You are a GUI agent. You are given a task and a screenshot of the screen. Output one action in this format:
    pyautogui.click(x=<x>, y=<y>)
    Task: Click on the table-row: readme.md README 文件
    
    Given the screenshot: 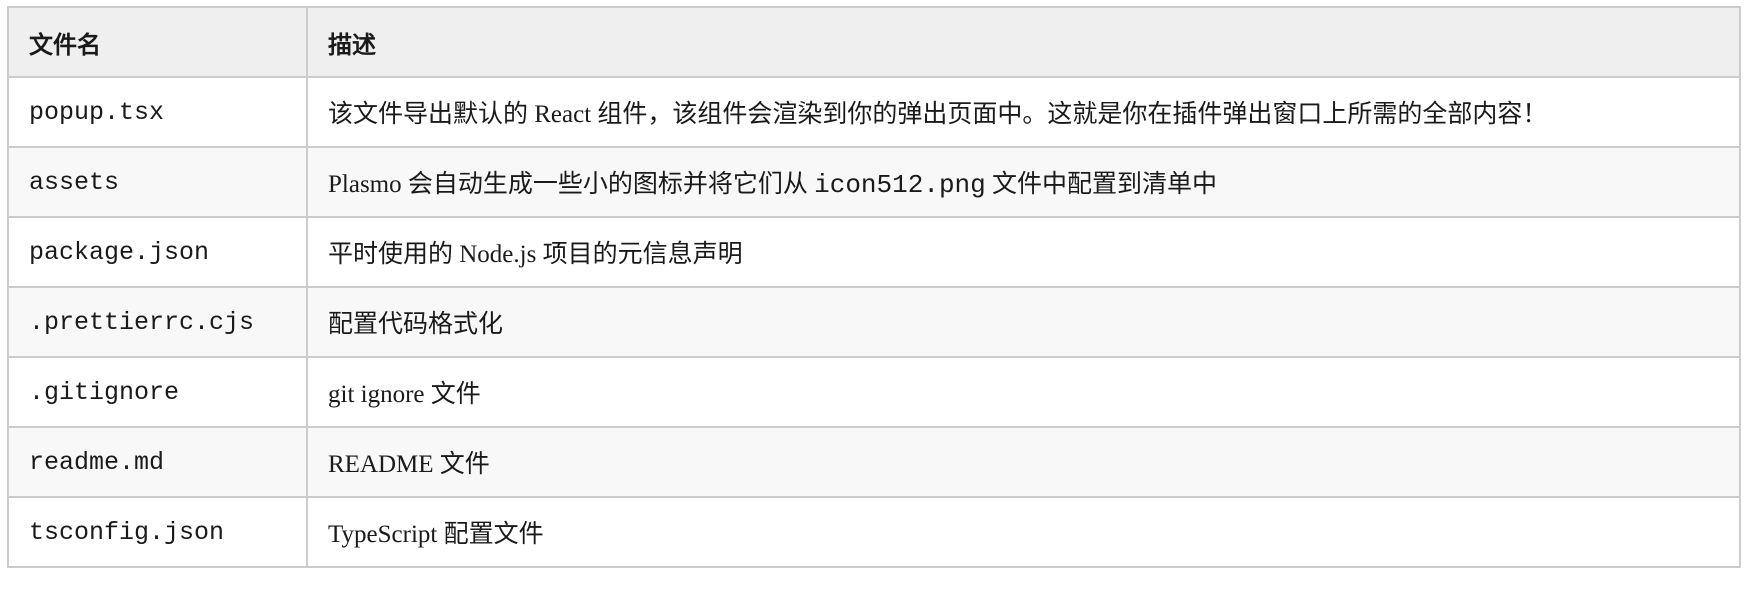 What is the action you would take?
    pyautogui.click(x=874, y=462)
    